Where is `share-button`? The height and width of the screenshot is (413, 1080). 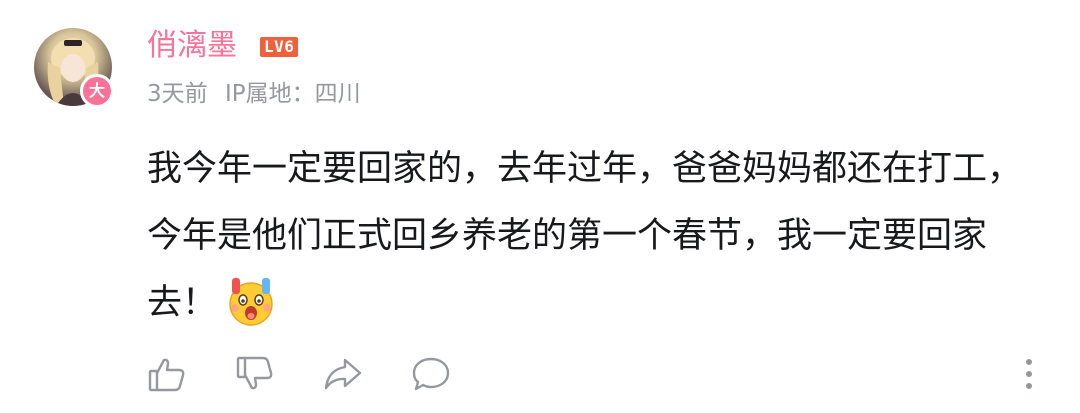
share-button is located at coordinates (343, 374).